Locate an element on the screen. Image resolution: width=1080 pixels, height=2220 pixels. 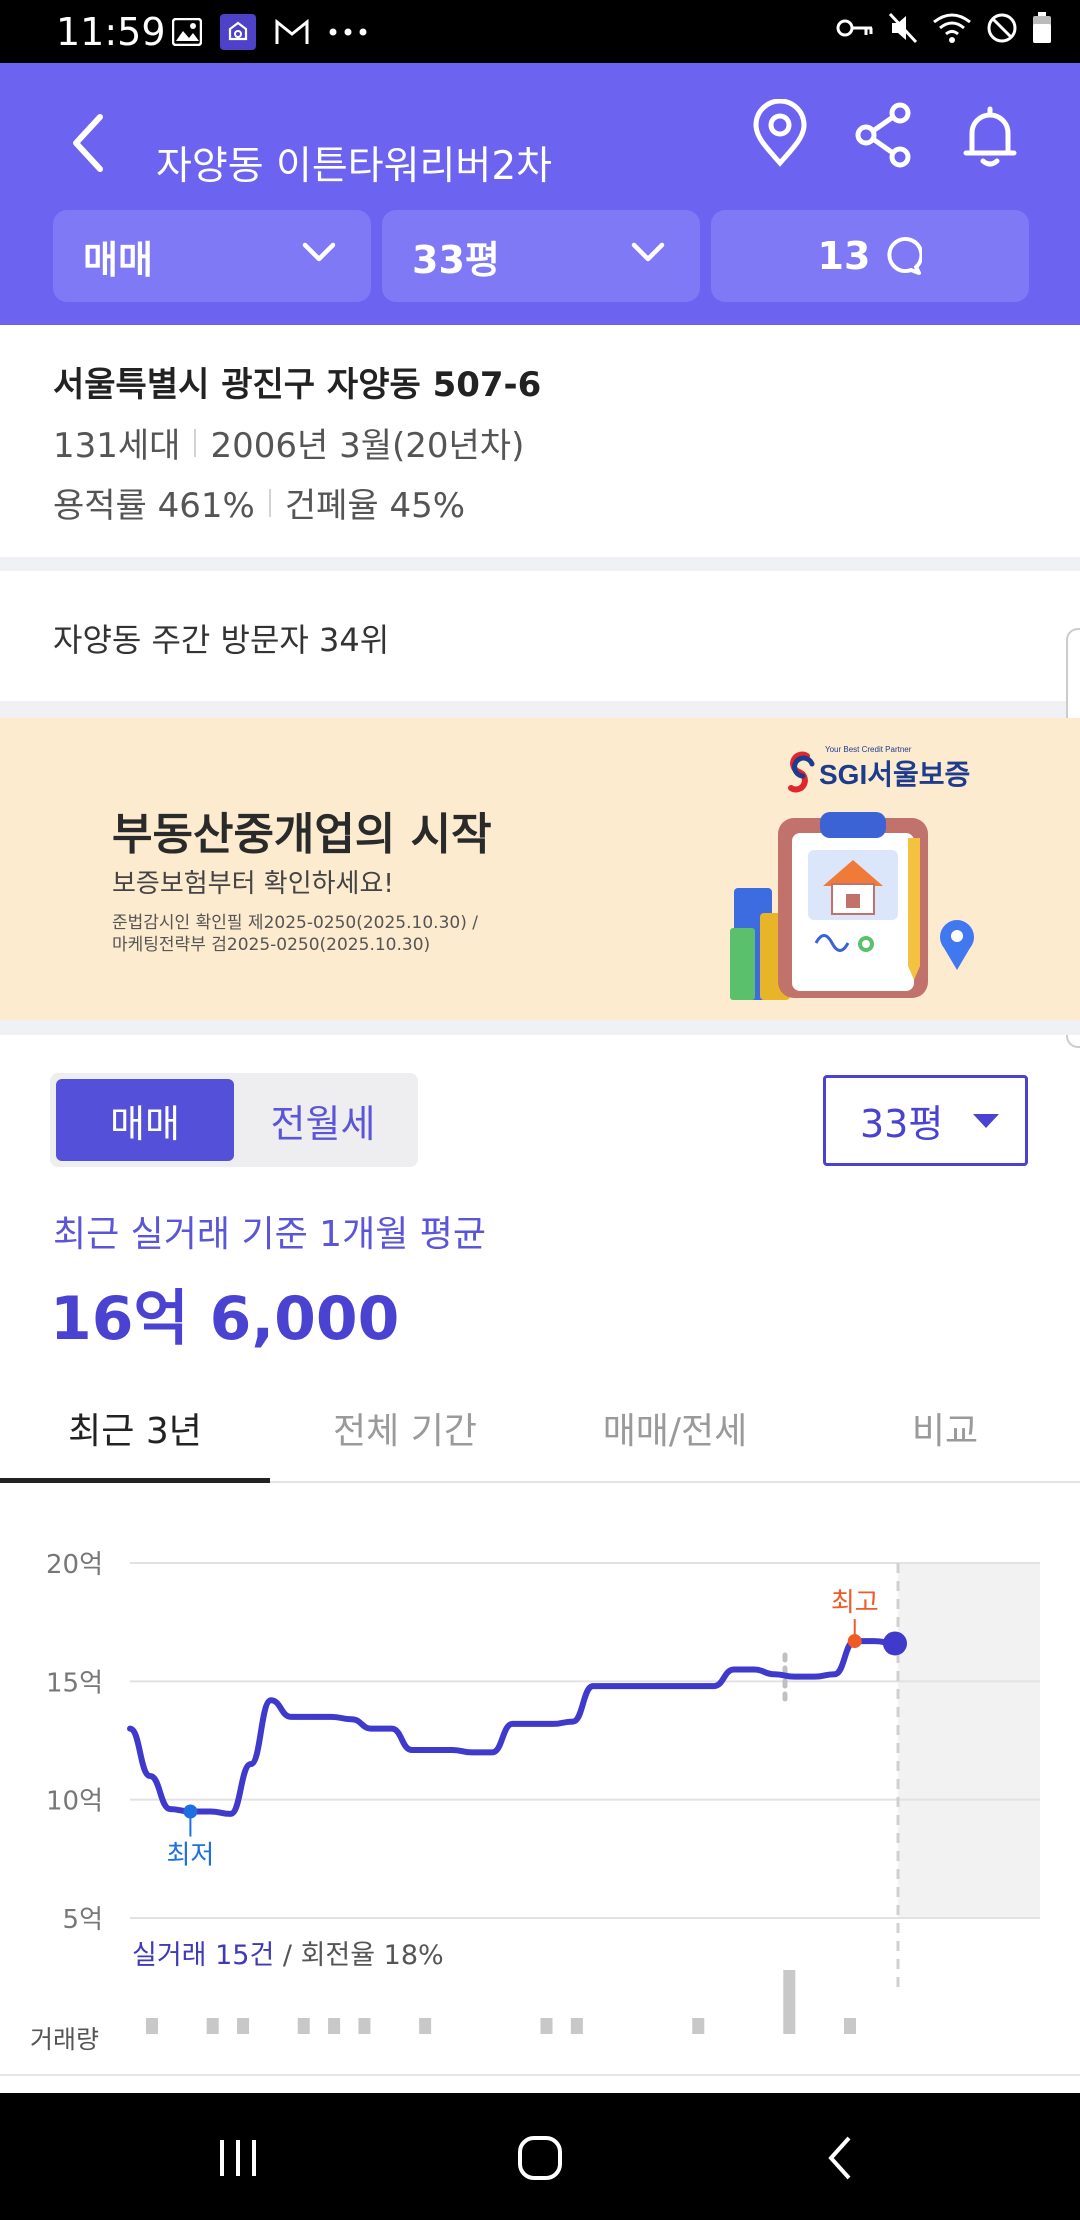
visitor-rank-row: 자양동 주간 방문자 34위 is located at coordinates (540, 636).